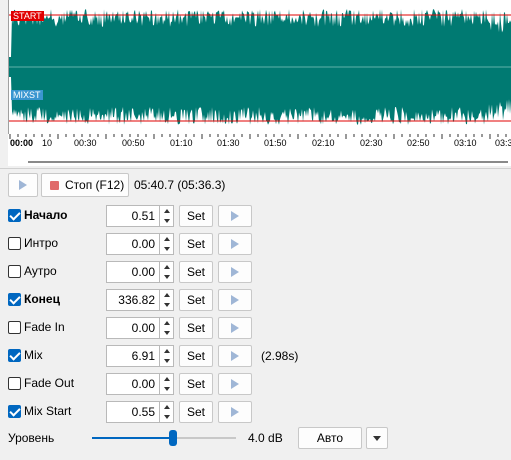 The height and width of the screenshot is (460, 511). What do you see at coordinates (255, 216) in the screenshot?
I see `cue-row: Начало 0.51 Set` at bounding box center [255, 216].